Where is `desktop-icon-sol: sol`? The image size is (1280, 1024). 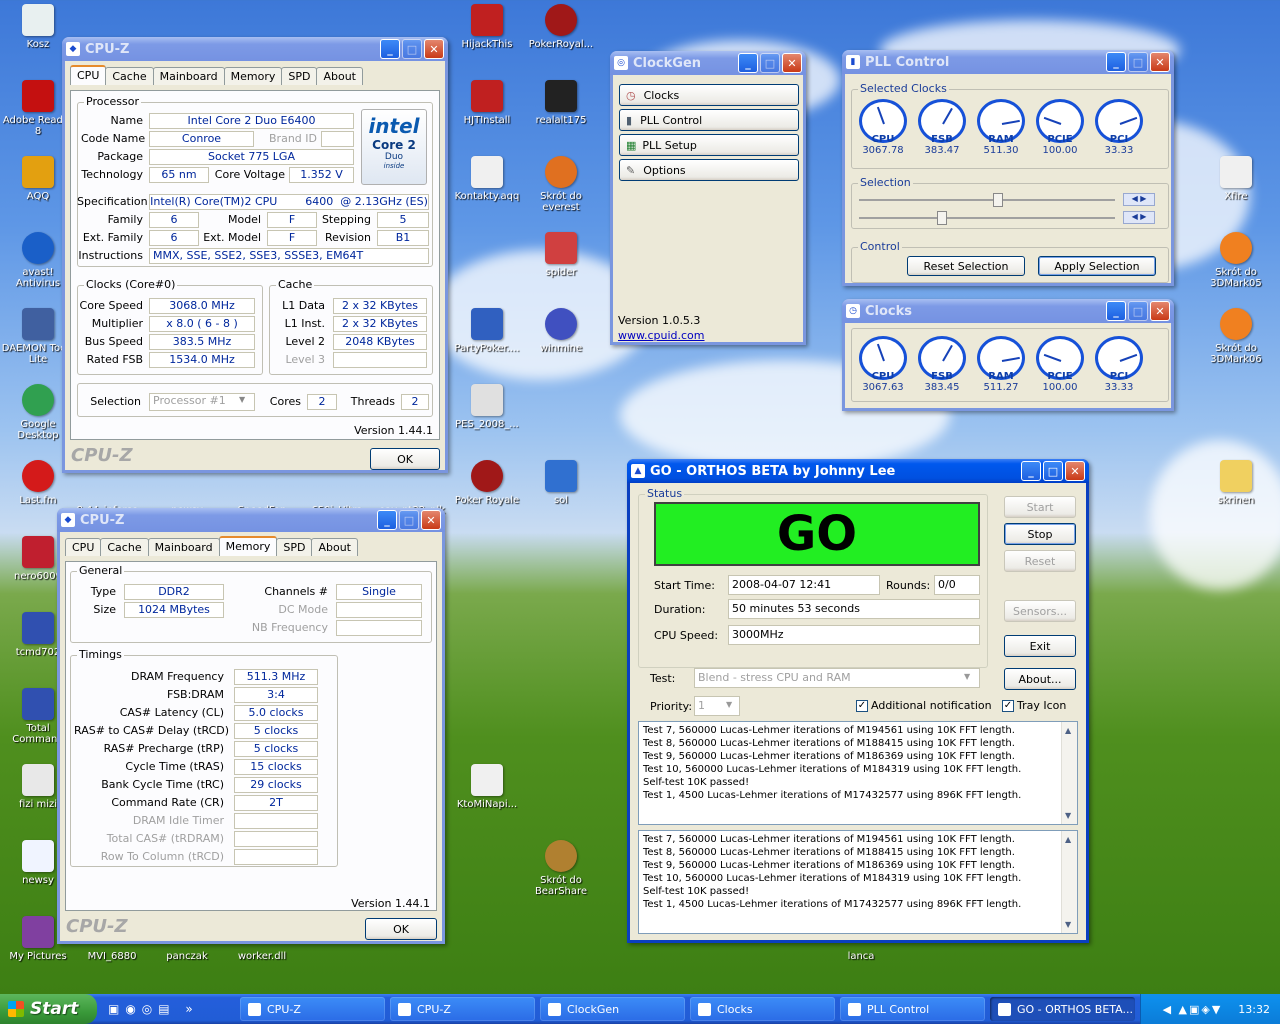
desktop-icon-sol: sol is located at coordinates (561, 483).